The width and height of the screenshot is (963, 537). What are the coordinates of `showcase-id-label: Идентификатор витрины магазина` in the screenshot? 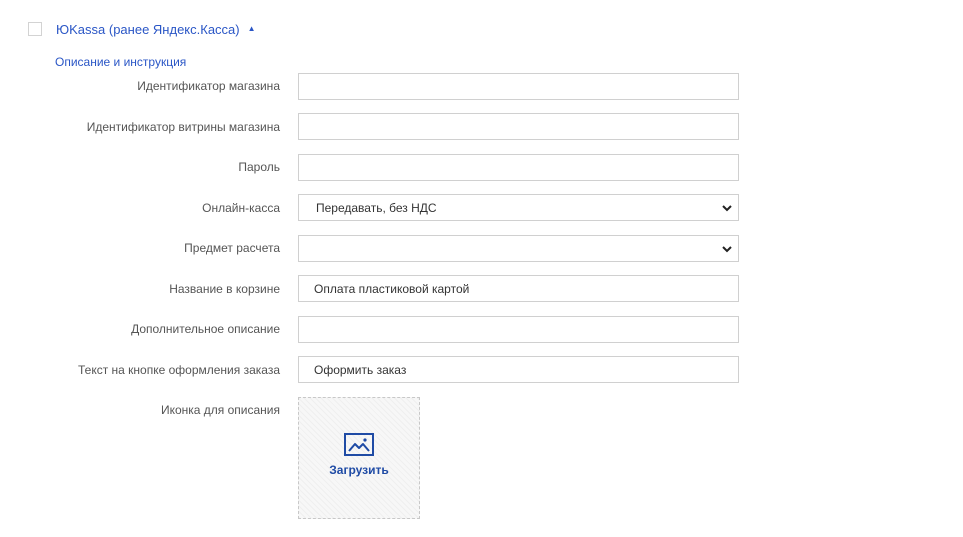 It's located at (183, 127).